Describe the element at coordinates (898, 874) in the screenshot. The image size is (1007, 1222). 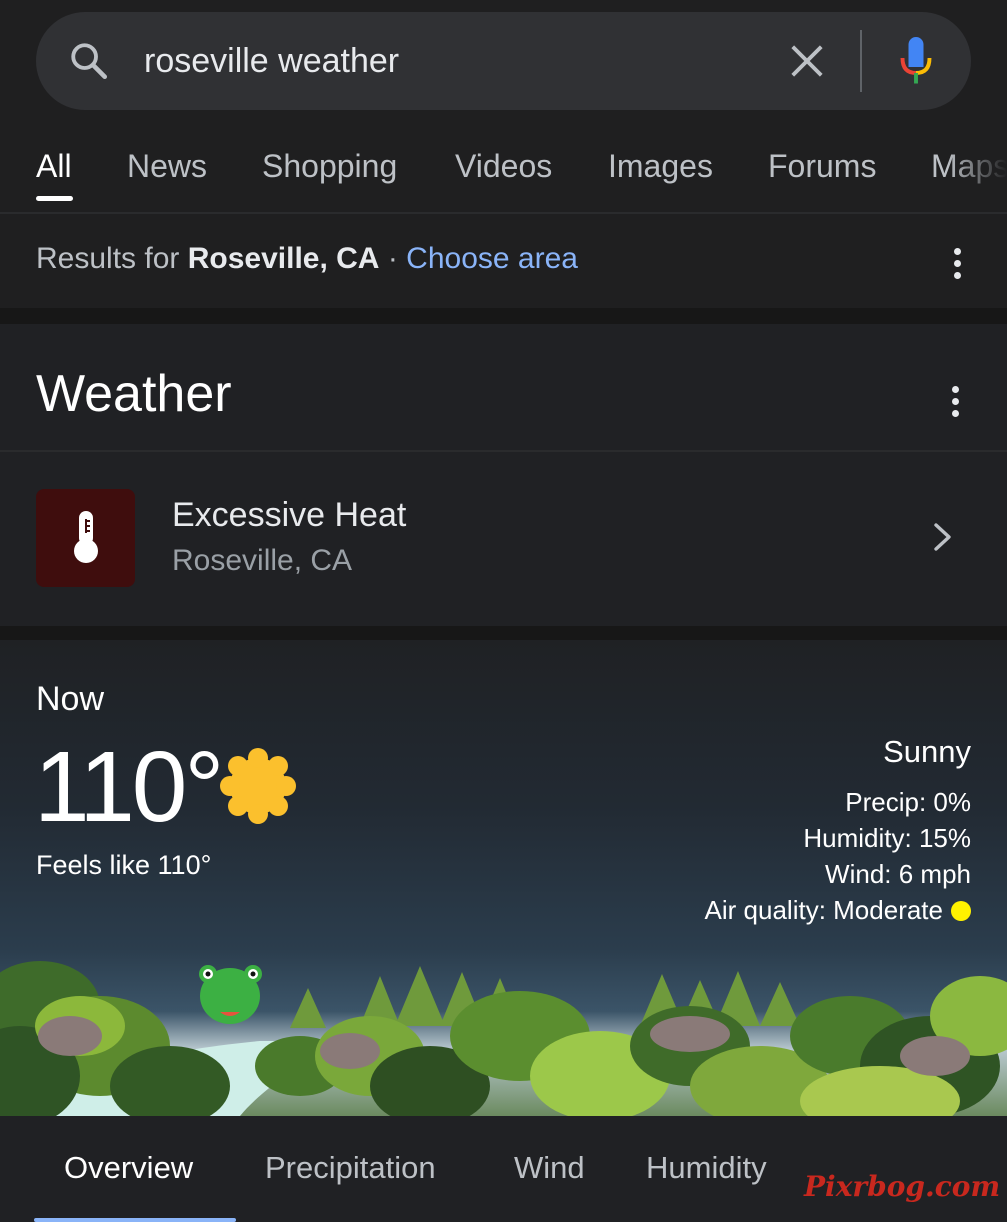
I see `wind-text: Wind: 6 mph` at that location.